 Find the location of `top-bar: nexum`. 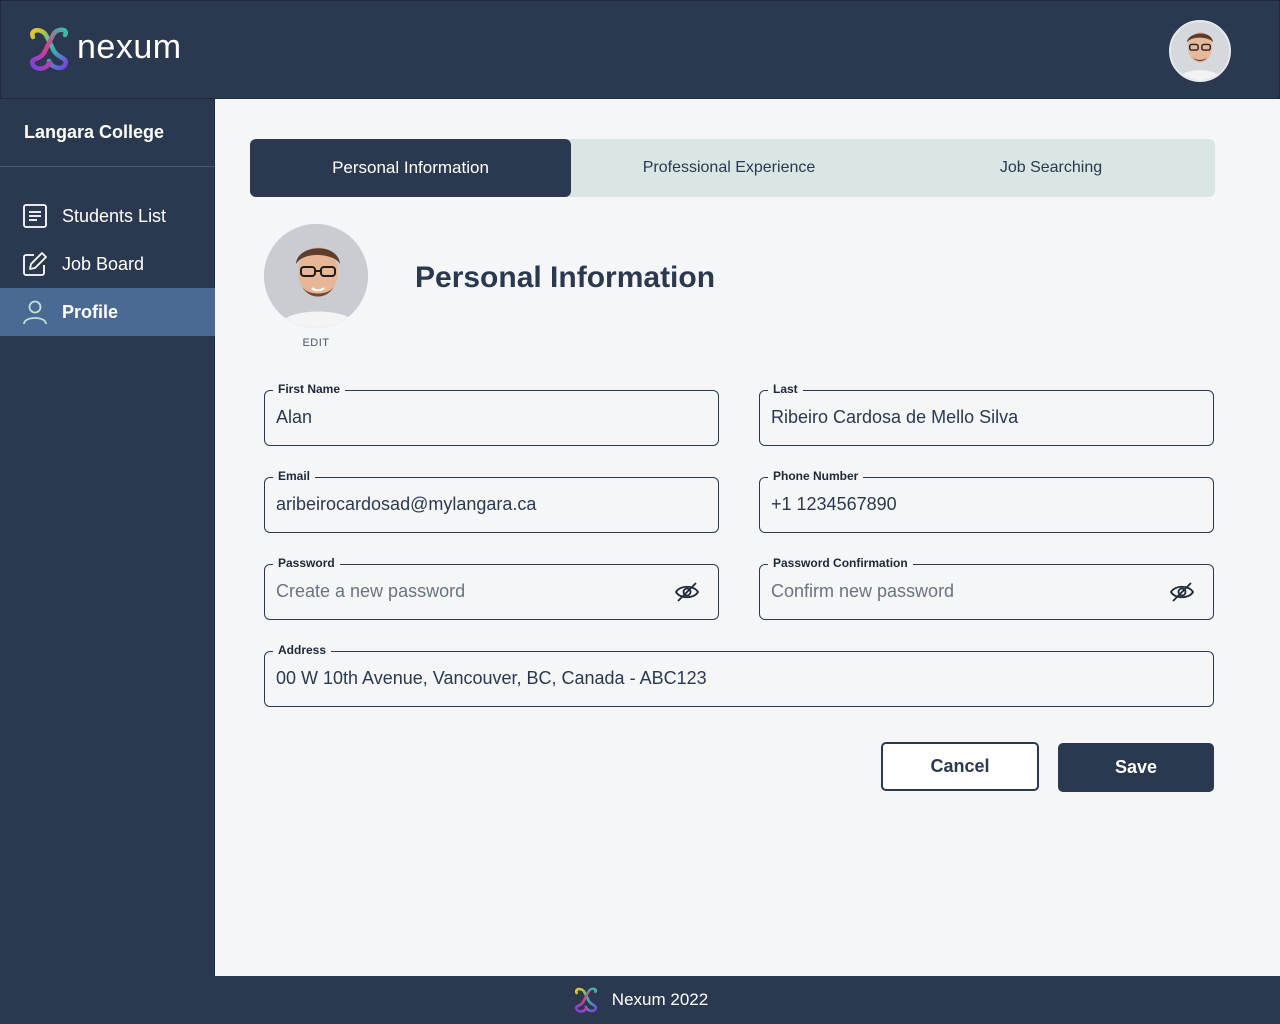

top-bar: nexum is located at coordinates (640, 49).